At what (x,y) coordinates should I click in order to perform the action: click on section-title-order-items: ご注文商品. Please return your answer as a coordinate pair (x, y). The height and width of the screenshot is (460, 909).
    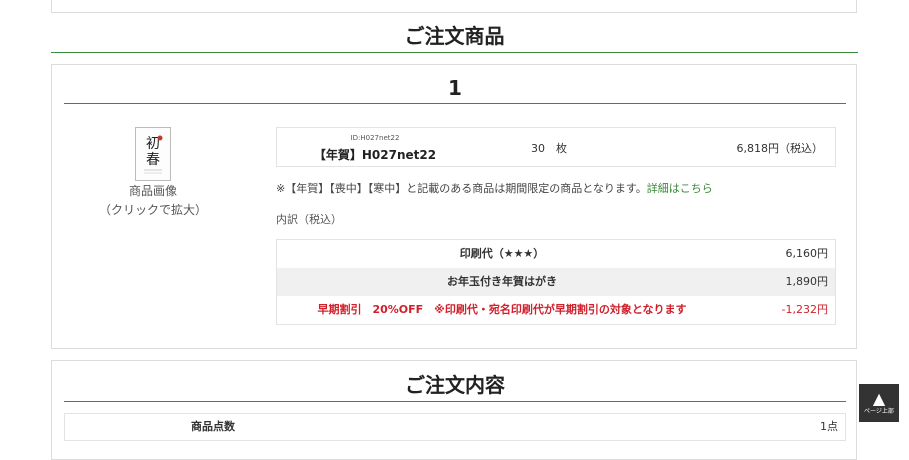
    Looking at the image, I should click on (454, 37).